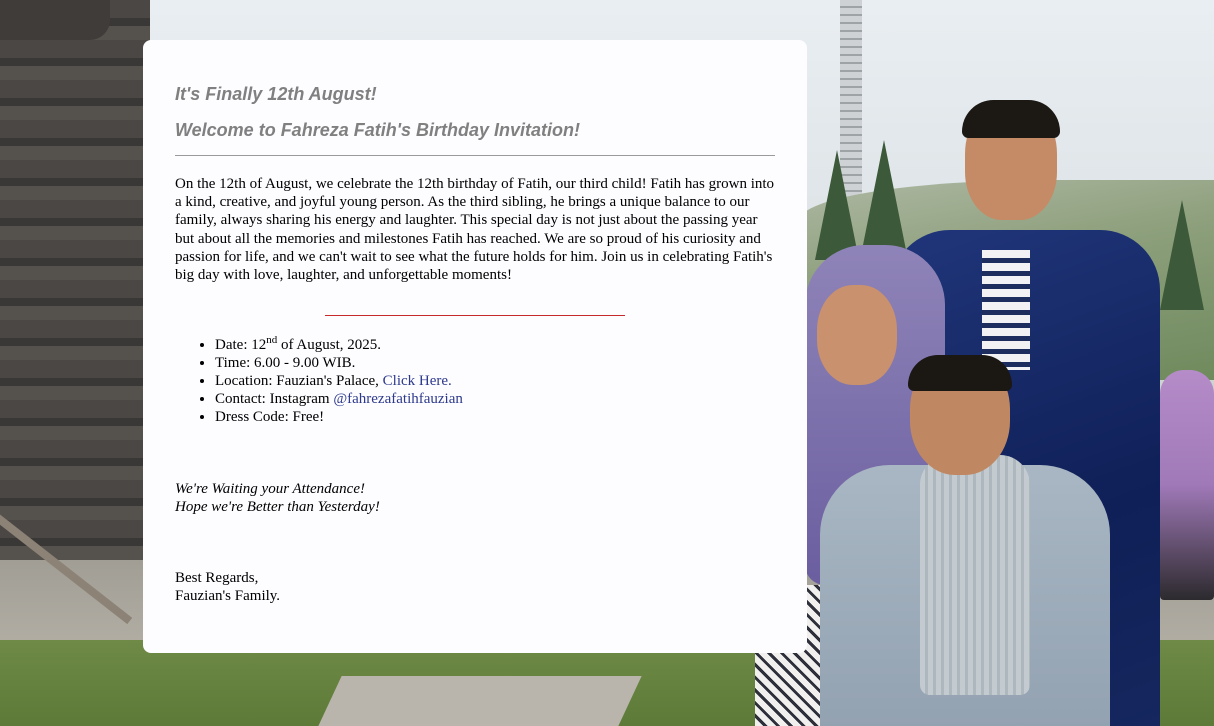 The width and height of the screenshot is (1214, 726). Describe the element at coordinates (339, 363) in the screenshot. I see `detail-time: Time: 6.00 - 9.00 WIB.` at that location.